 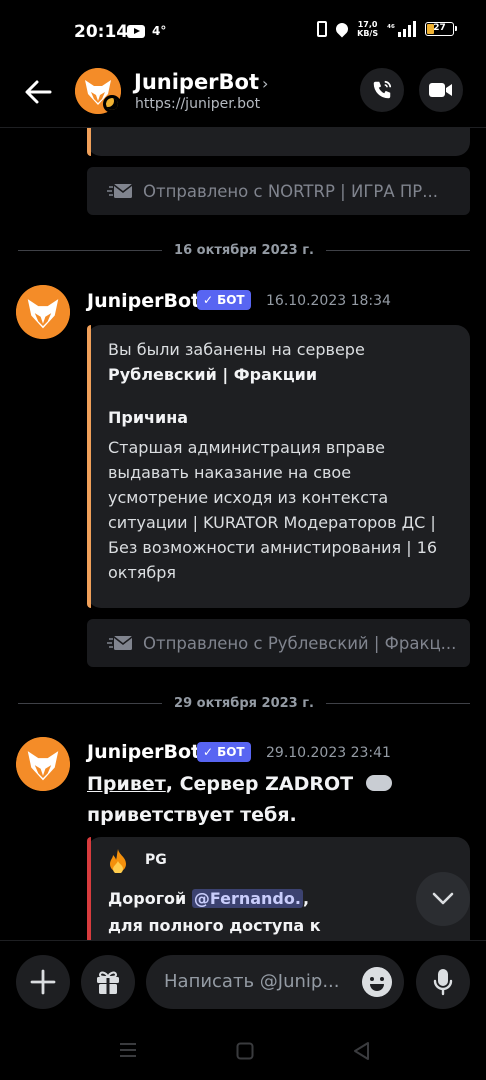 What do you see at coordinates (126, 784) in the screenshot?
I see `message-link: Привет` at bounding box center [126, 784].